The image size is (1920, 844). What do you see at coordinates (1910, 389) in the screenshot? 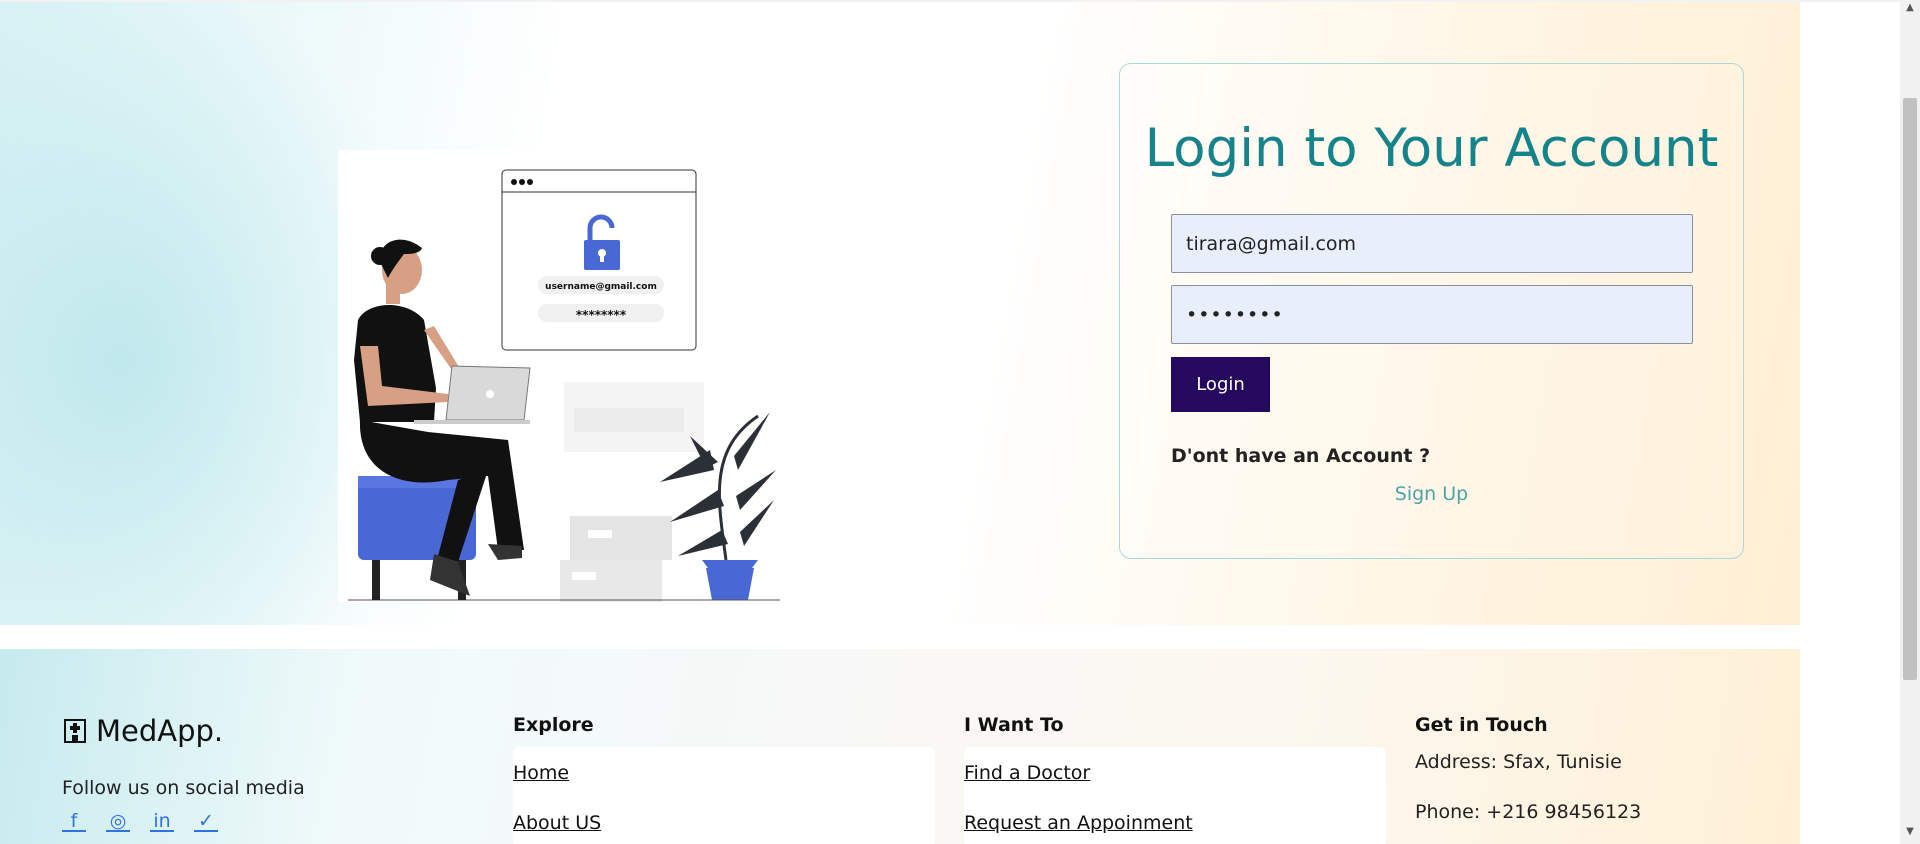
I see `scroll-thumb` at bounding box center [1910, 389].